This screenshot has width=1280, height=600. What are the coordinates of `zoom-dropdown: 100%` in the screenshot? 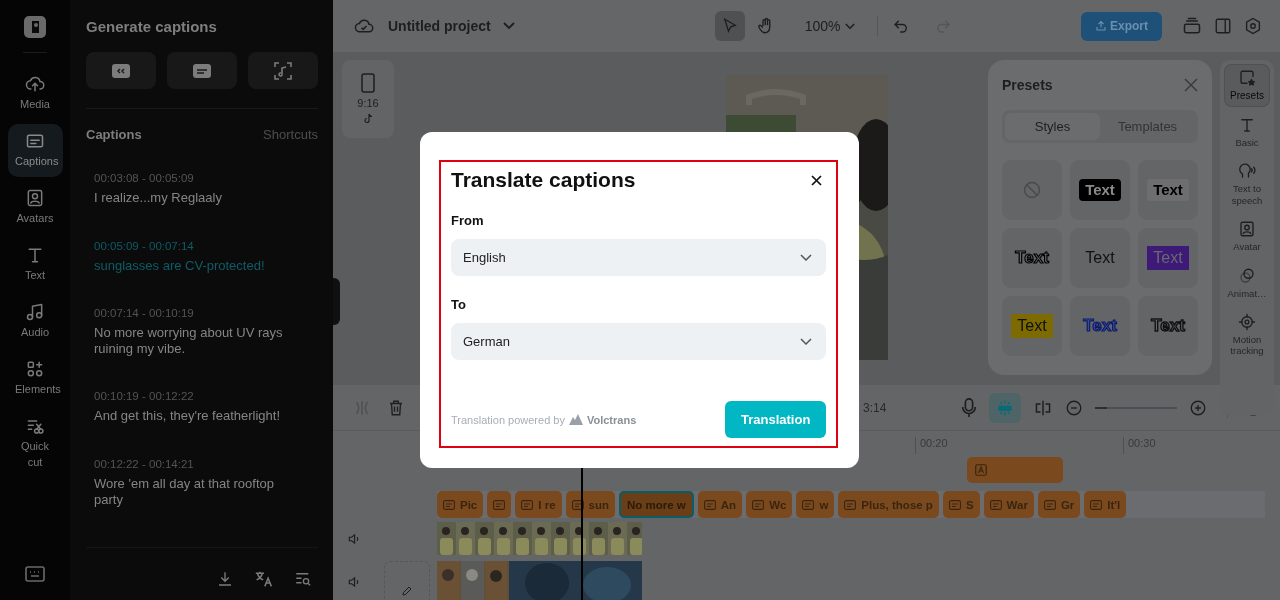 It's located at (830, 26).